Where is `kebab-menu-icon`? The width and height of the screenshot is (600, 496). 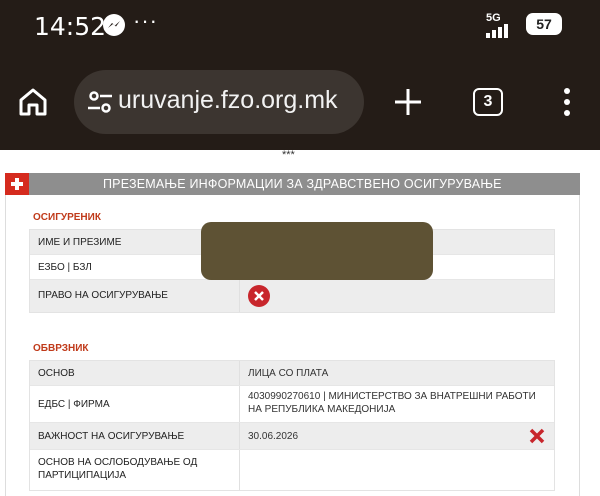 kebab-menu-icon is located at coordinates (567, 102).